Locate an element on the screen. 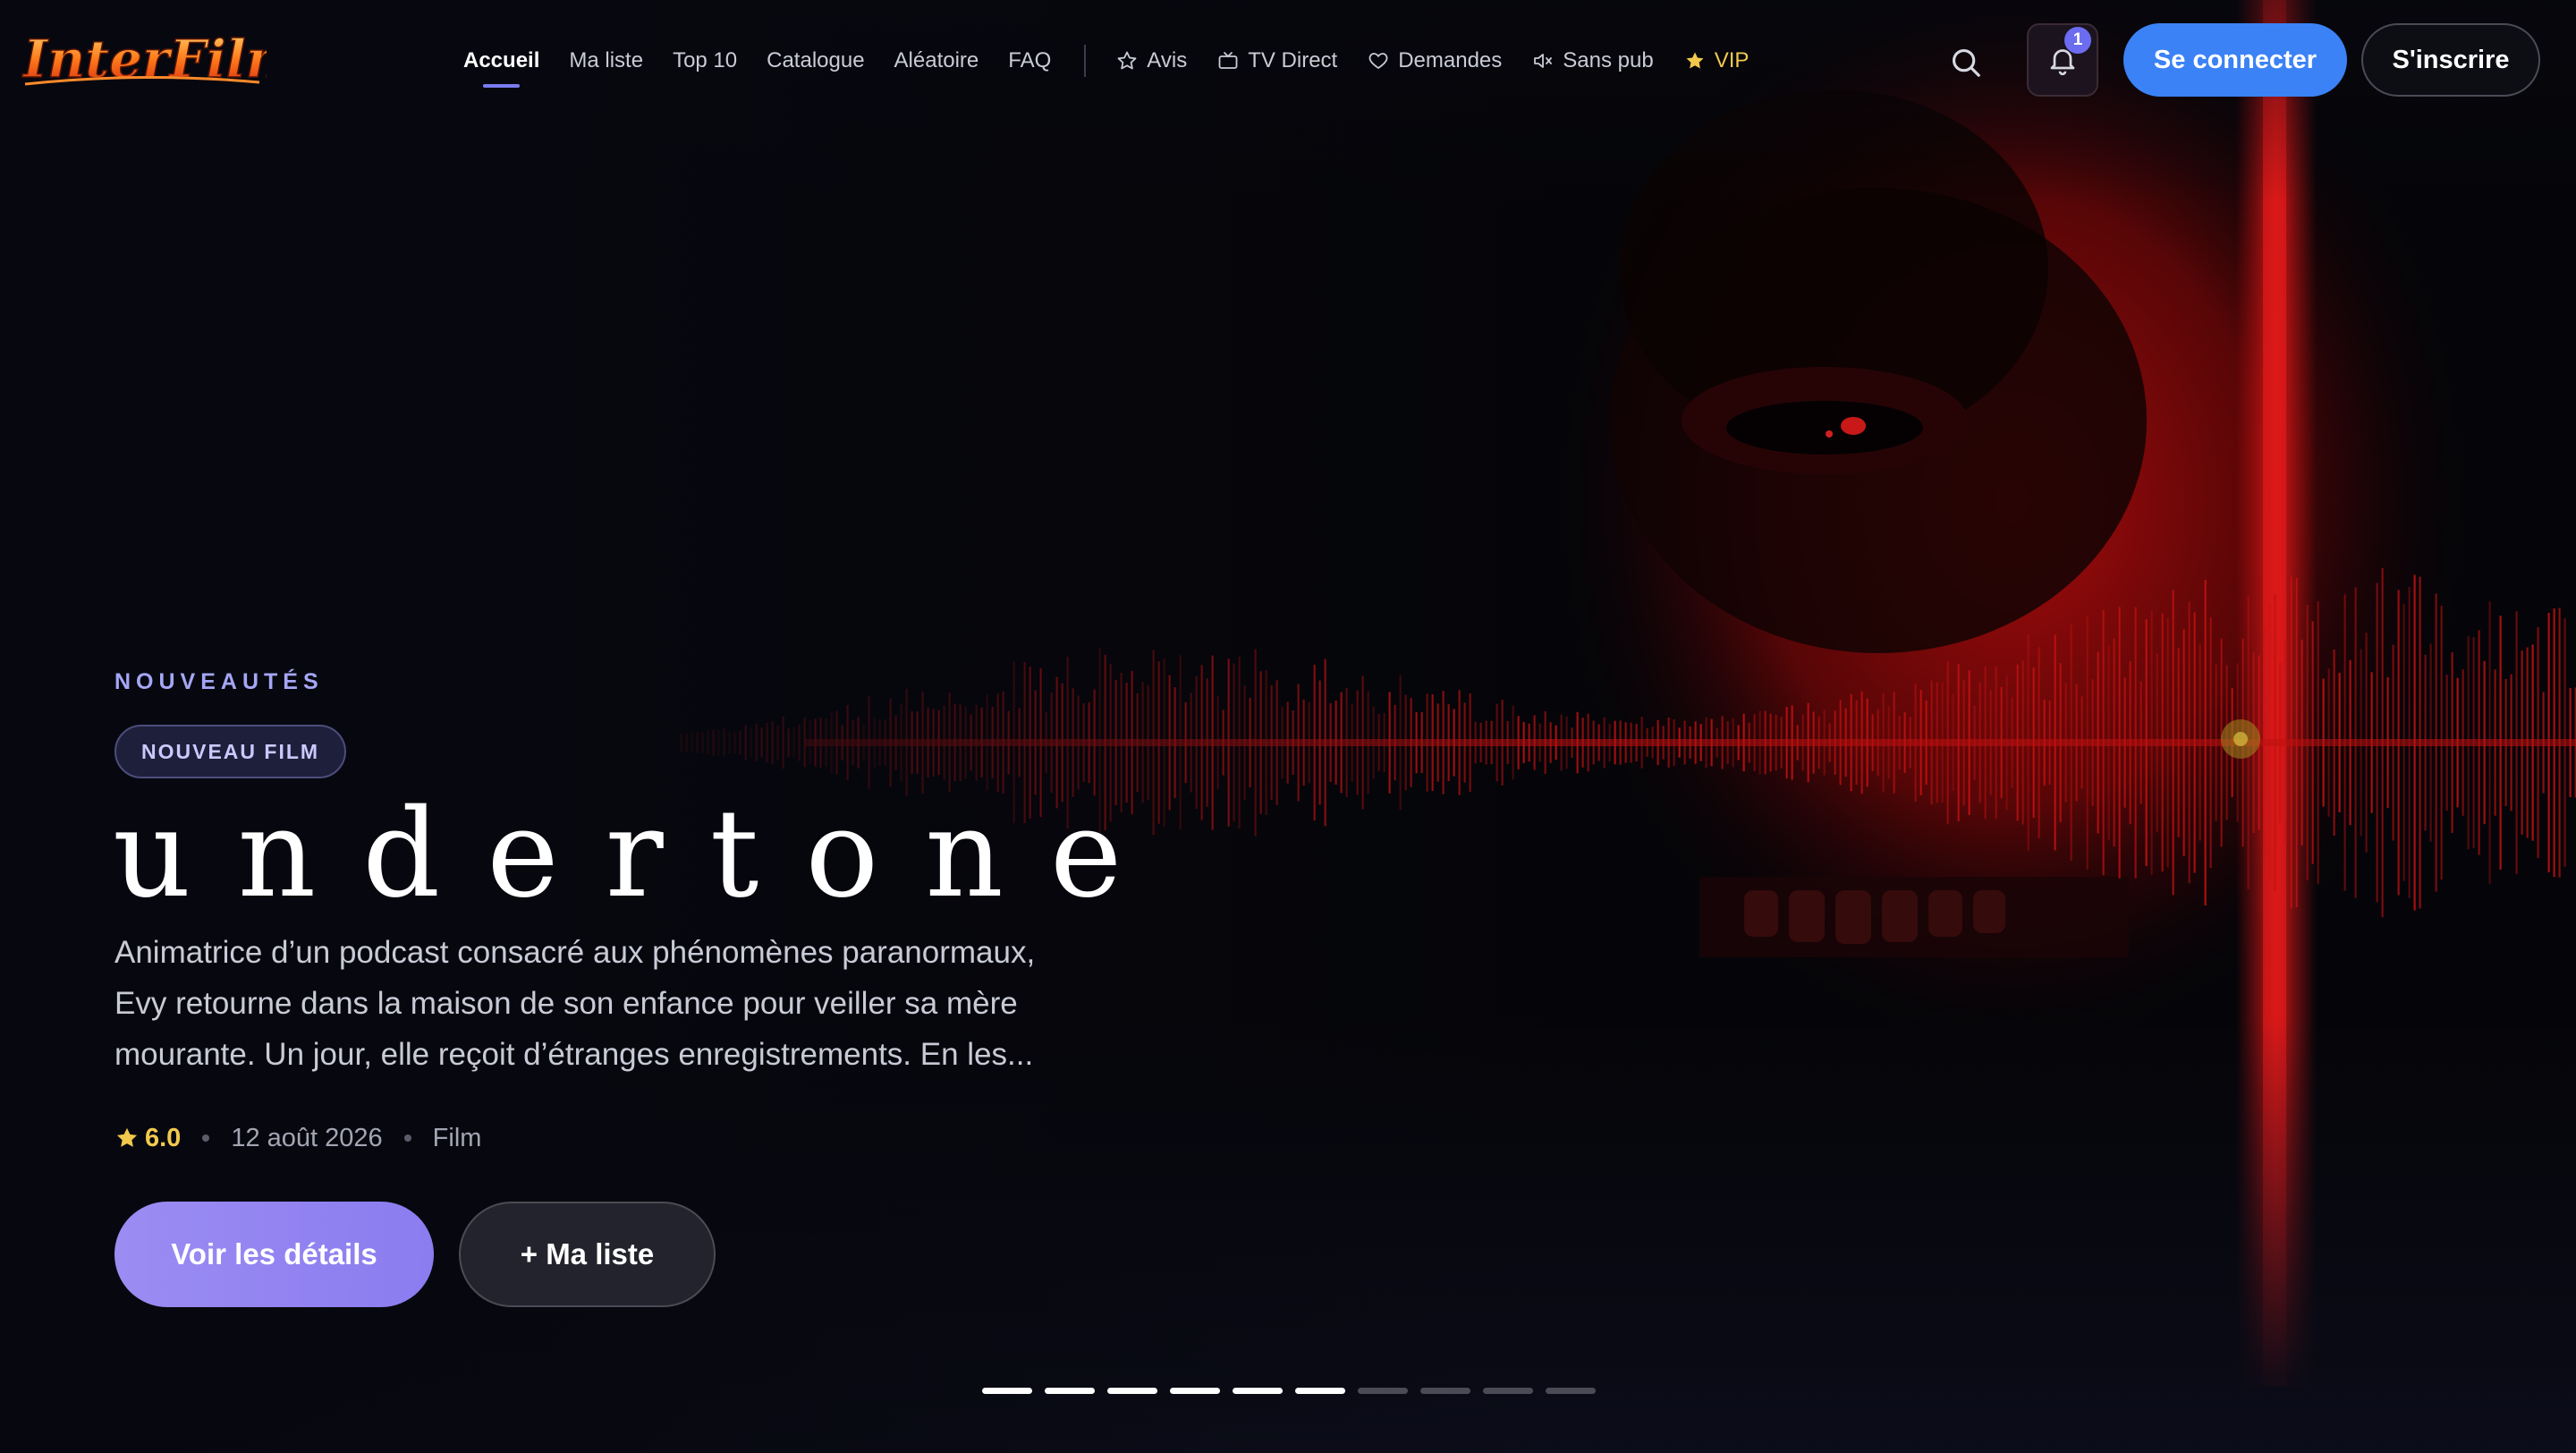 The image size is (2576, 1453). nav-link-accueil: Accueil is located at coordinates (501, 68).